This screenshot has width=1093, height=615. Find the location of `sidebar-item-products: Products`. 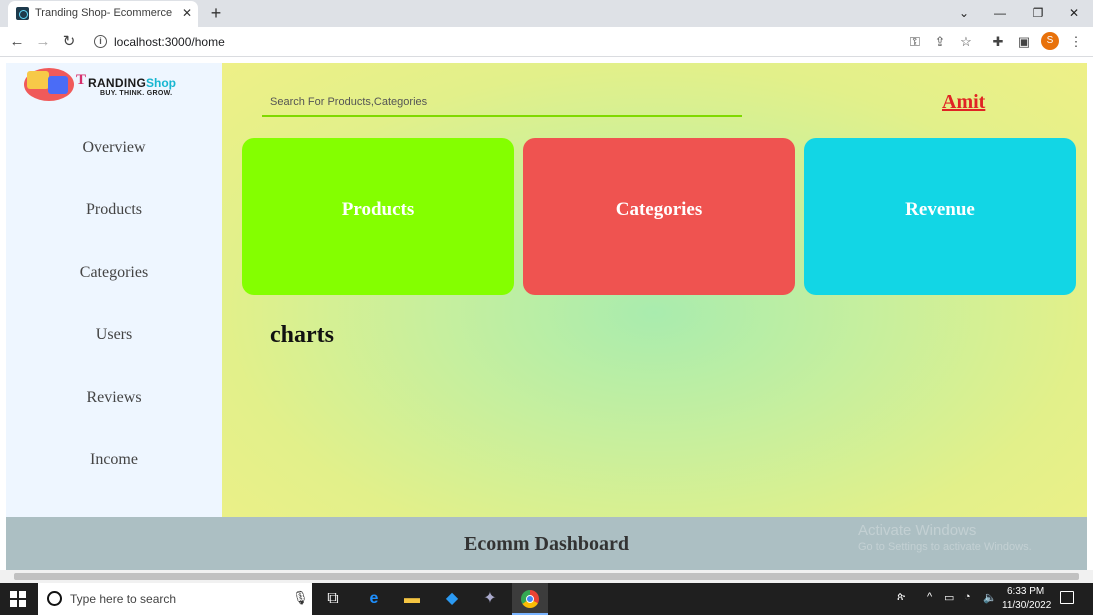

sidebar-item-products: Products is located at coordinates (114, 210).